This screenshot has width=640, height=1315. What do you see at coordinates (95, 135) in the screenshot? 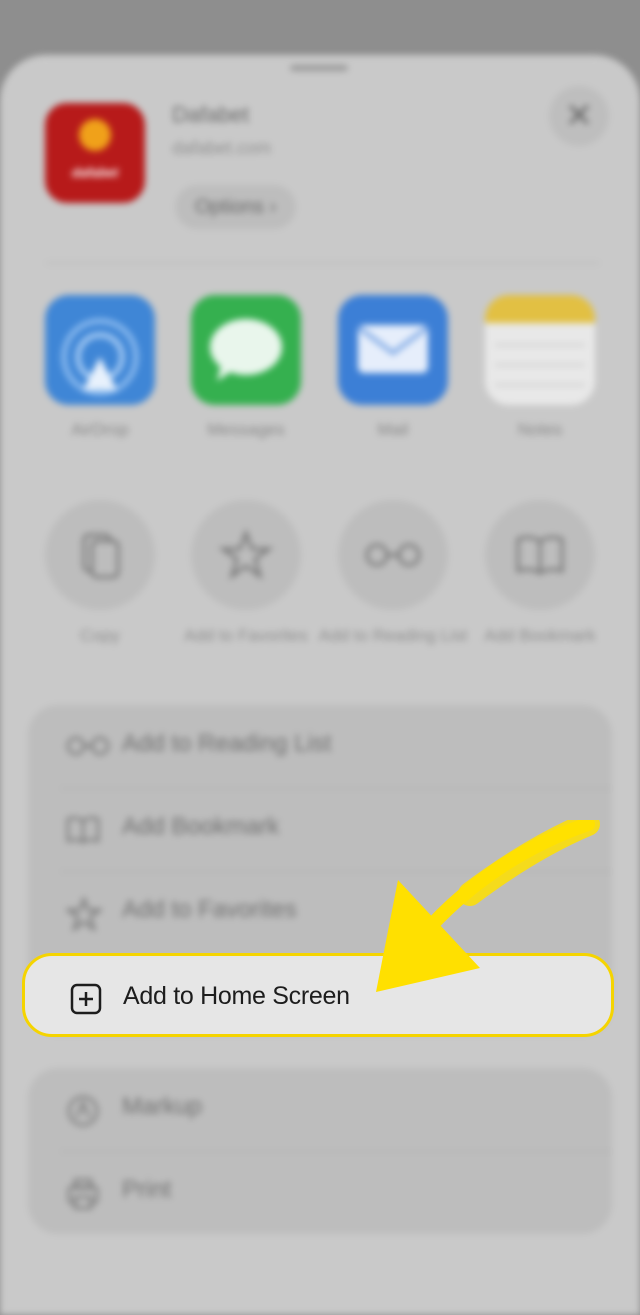
I see `ball-icon` at bounding box center [95, 135].